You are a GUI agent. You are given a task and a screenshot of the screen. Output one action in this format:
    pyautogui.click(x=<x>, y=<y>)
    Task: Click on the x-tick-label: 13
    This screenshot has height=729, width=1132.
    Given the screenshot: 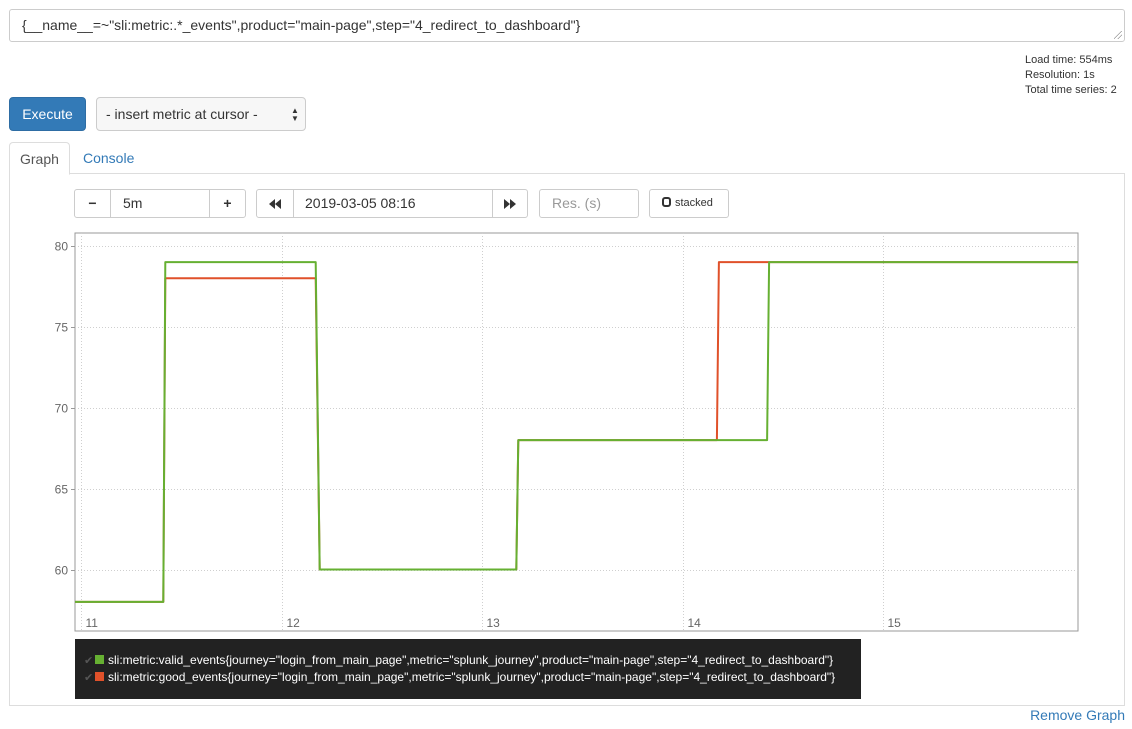 What is the action you would take?
    pyautogui.click(x=494, y=623)
    